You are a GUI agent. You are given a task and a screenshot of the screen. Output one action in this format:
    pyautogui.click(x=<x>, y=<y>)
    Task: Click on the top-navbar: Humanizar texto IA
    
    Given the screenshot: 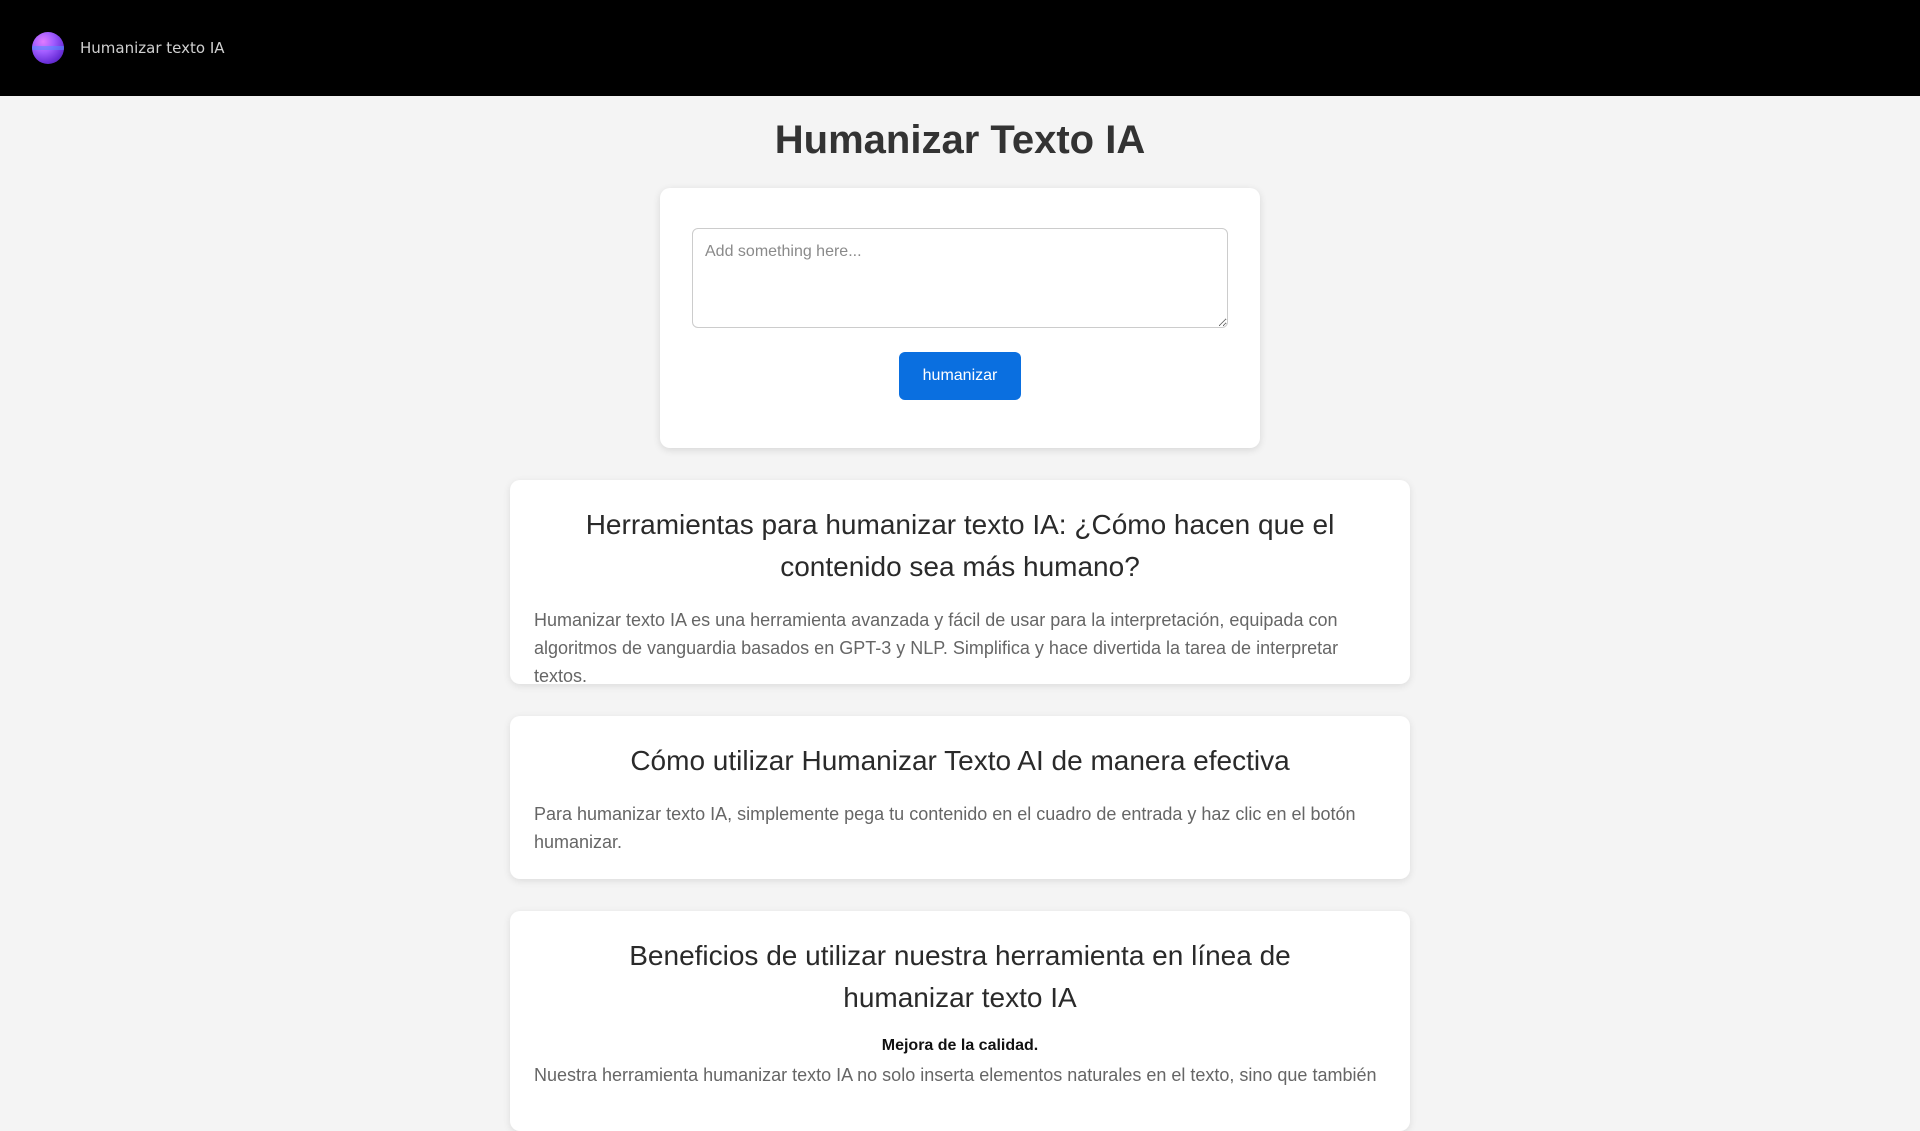 What is the action you would take?
    pyautogui.click(x=960, y=48)
    